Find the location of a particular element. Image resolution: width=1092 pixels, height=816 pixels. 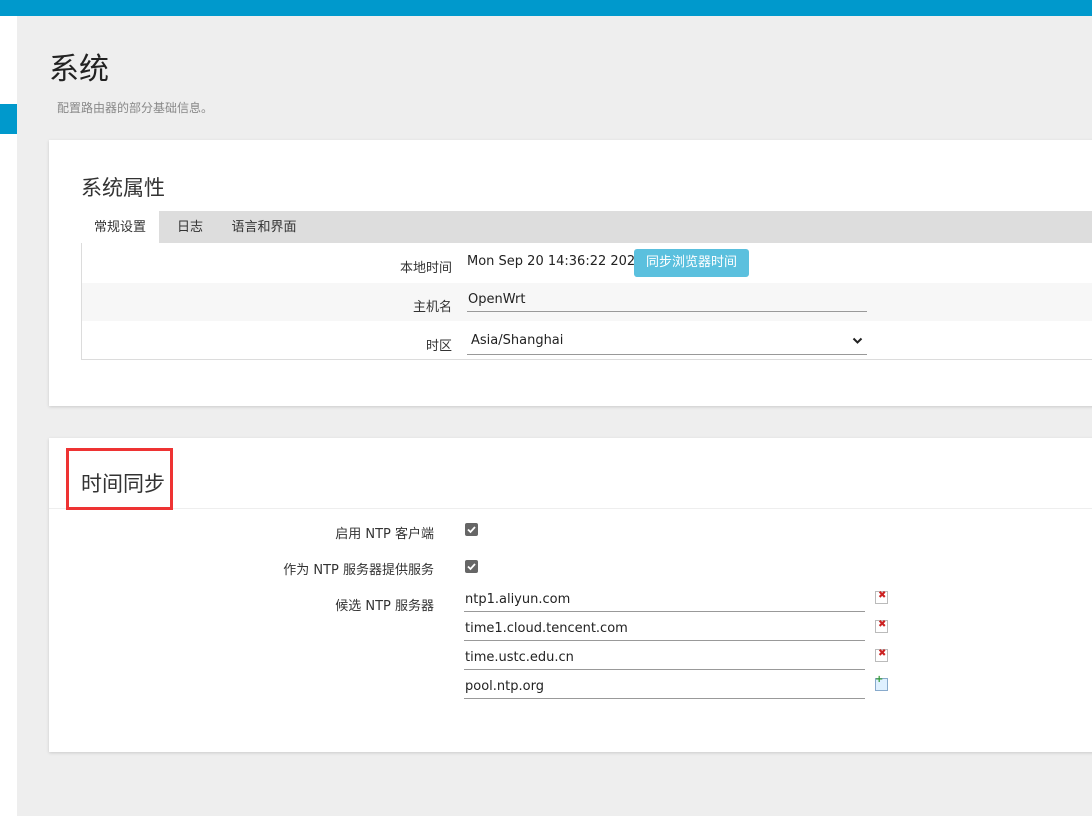

divider is located at coordinates (570, 508).